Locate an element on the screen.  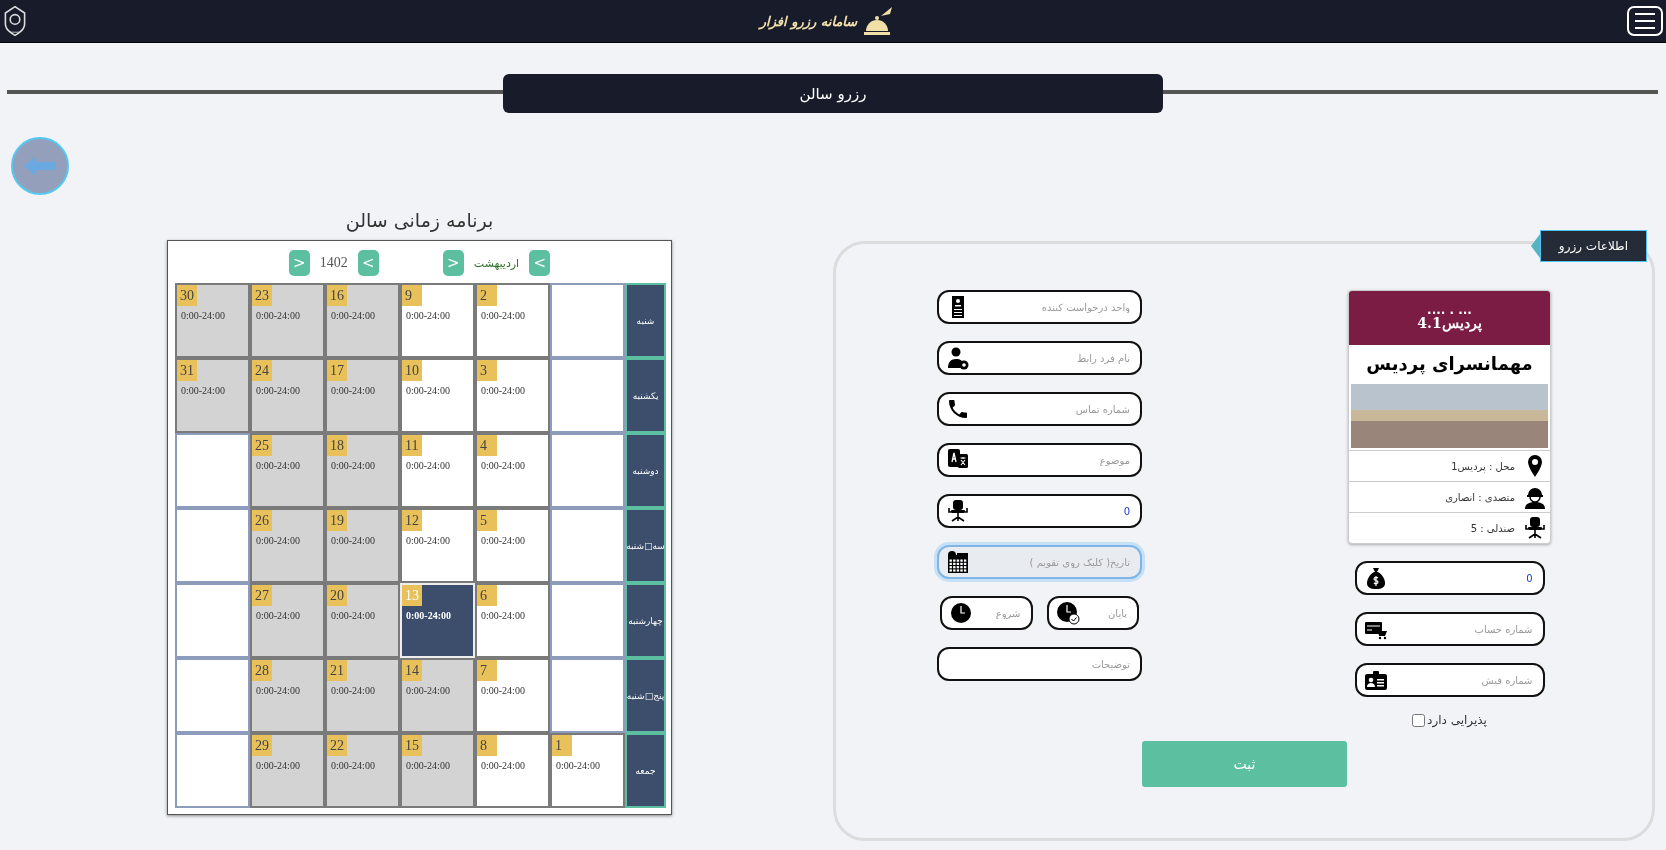
checkbox is located at coordinates (1419, 720).